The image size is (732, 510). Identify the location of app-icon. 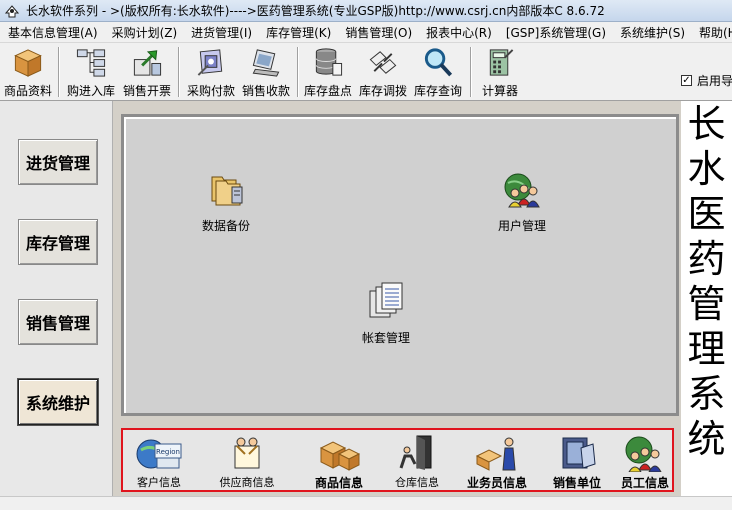
(12, 11).